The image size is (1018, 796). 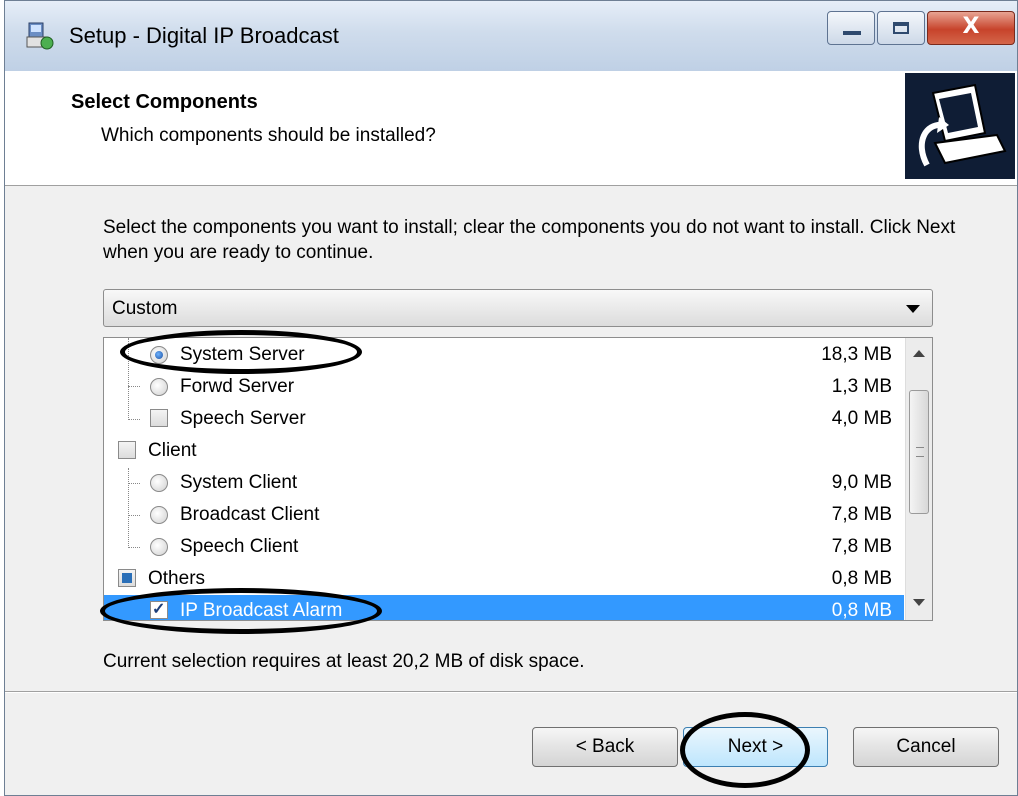 What do you see at coordinates (919, 602) in the screenshot?
I see `scroll-down-icon` at bounding box center [919, 602].